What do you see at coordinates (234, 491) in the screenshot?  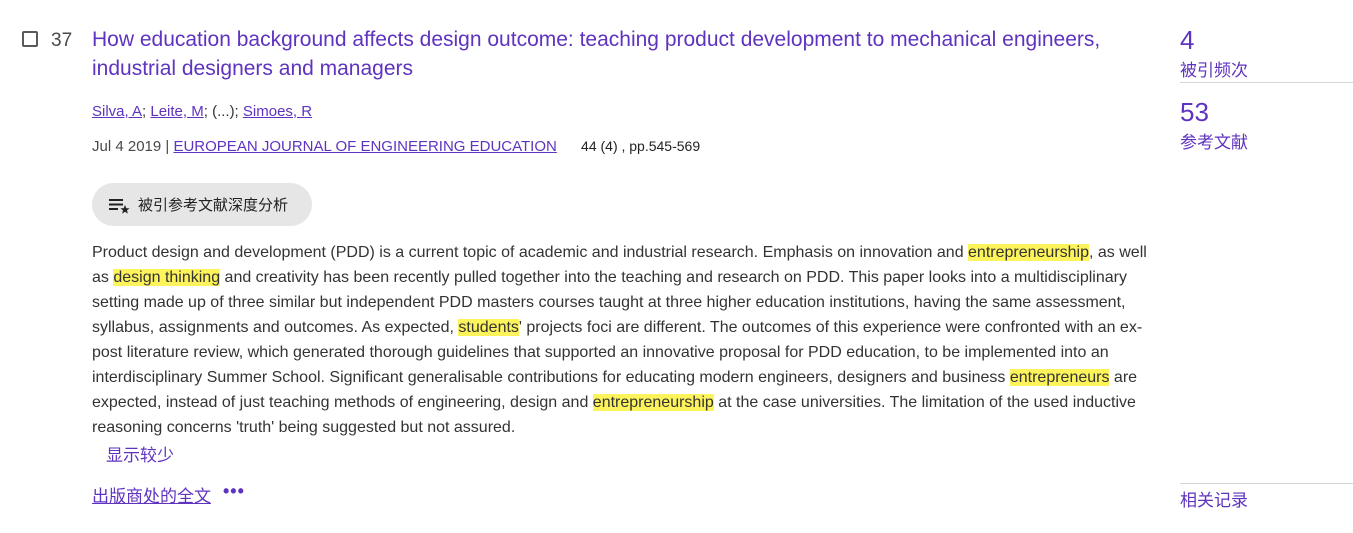 I see `more-dots-icon: •••` at bounding box center [234, 491].